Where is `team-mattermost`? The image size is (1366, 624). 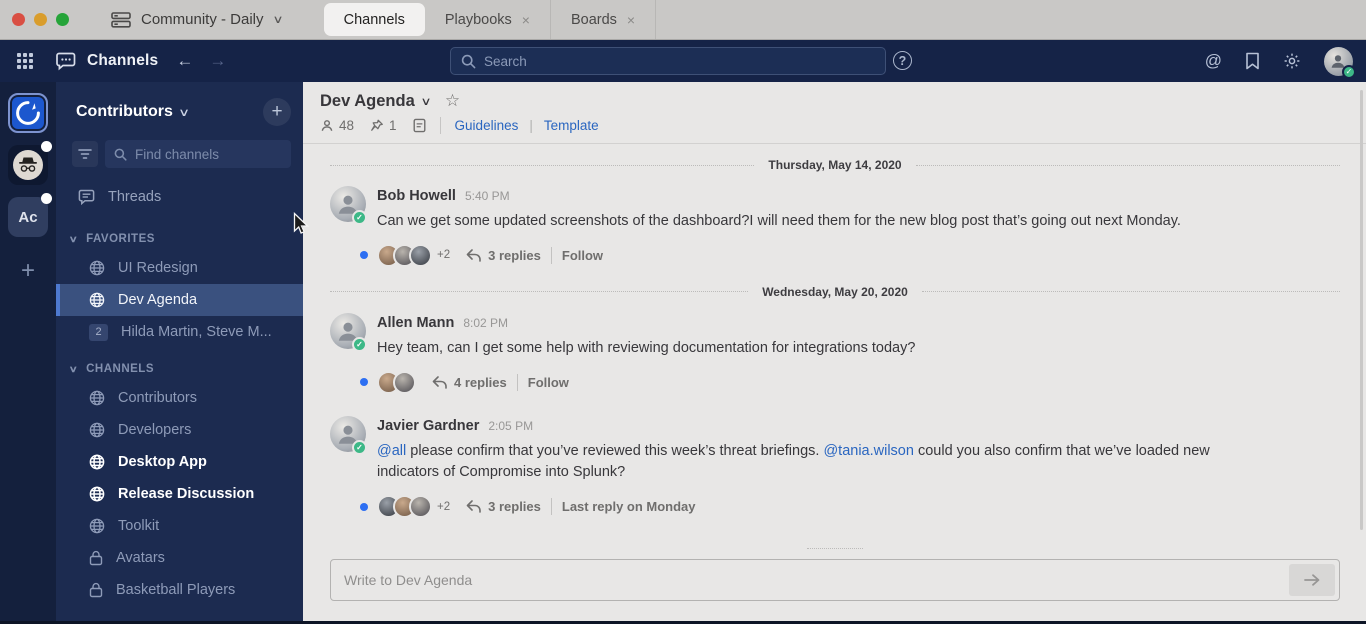
team-mattermost is located at coordinates (28, 113).